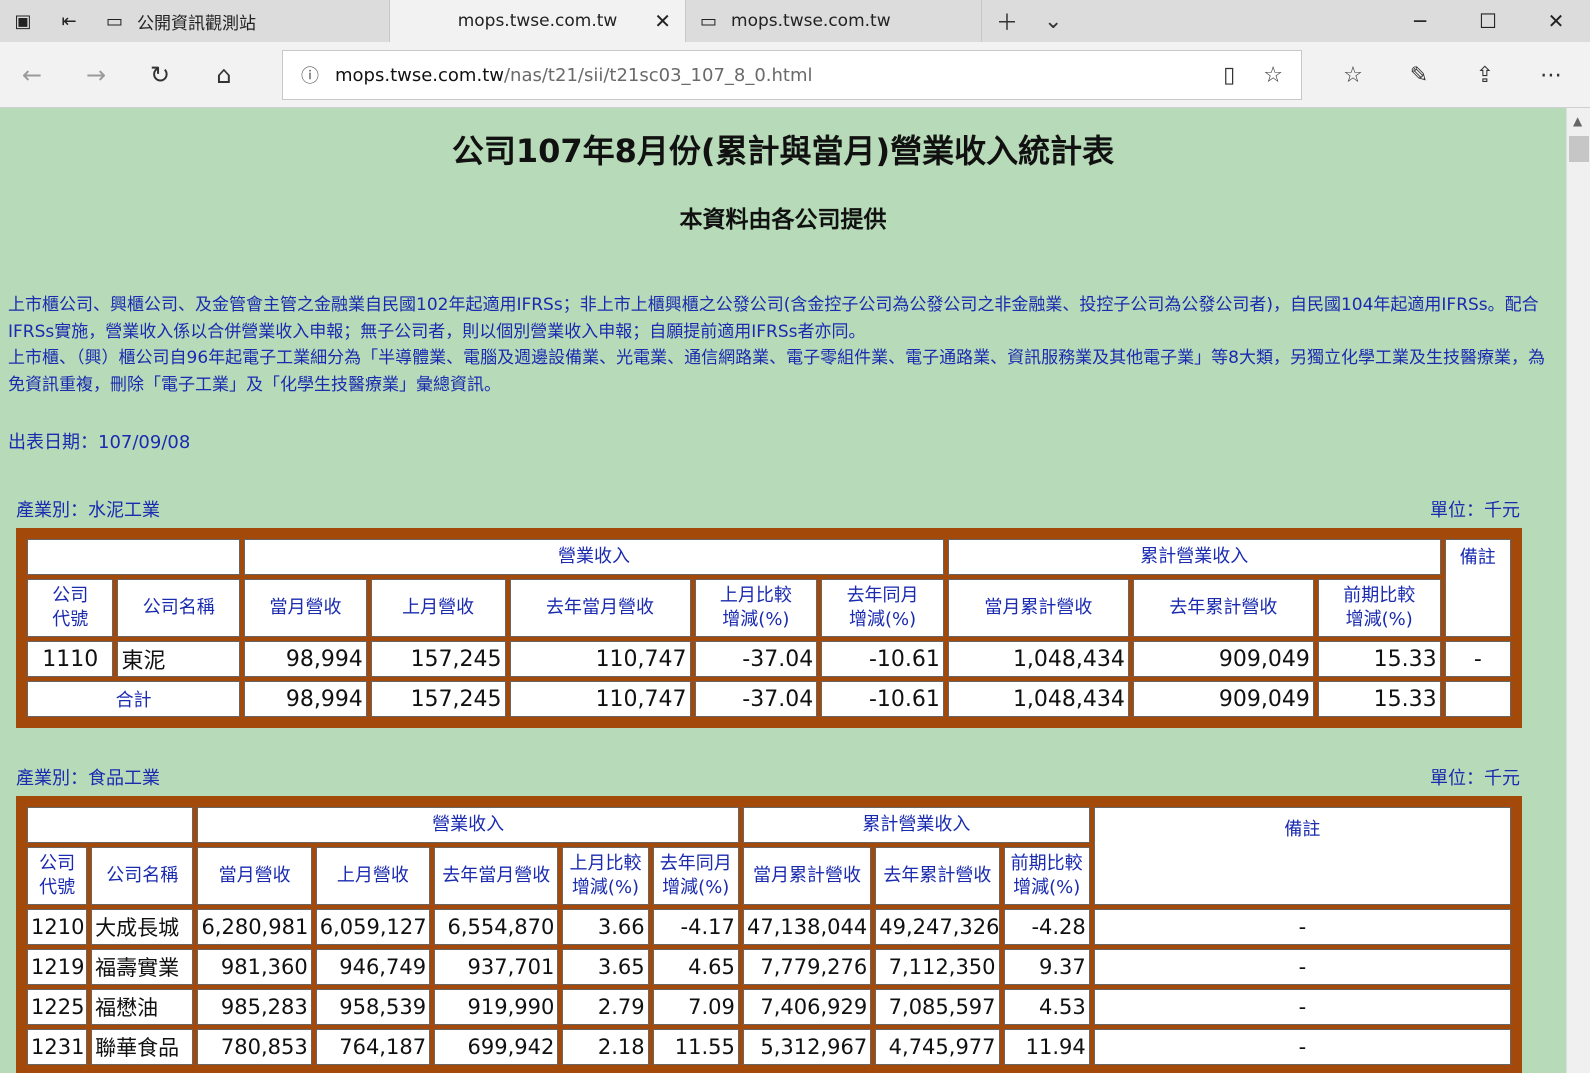  Describe the element at coordinates (695, 927) in the screenshot. I see `cell-yoy: -4.17` at that location.